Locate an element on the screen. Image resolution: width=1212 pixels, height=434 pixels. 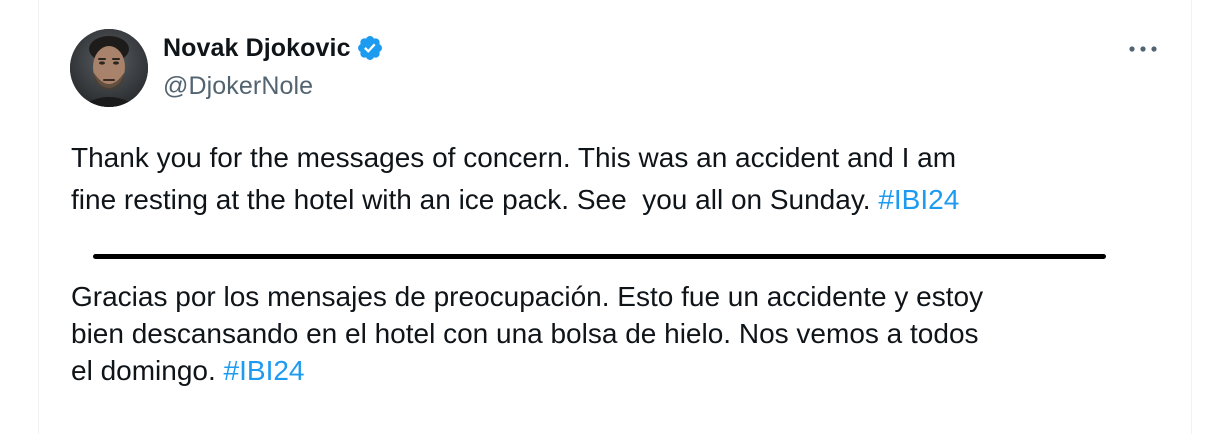
verified-badge-icon is located at coordinates (370, 48).